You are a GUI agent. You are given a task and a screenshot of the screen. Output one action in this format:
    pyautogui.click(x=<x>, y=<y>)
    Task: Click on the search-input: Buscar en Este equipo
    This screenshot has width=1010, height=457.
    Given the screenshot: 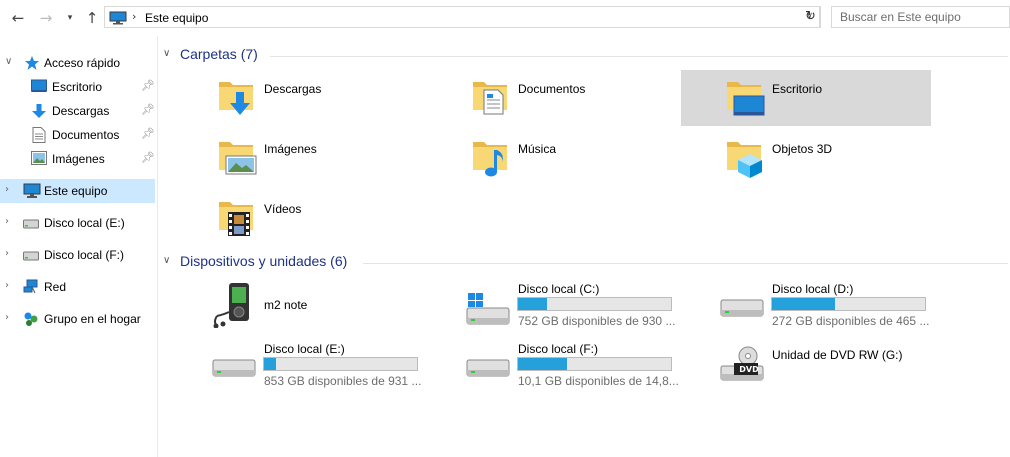 What is the action you would take?
    pyautogui.click(x=920, y=17)
    